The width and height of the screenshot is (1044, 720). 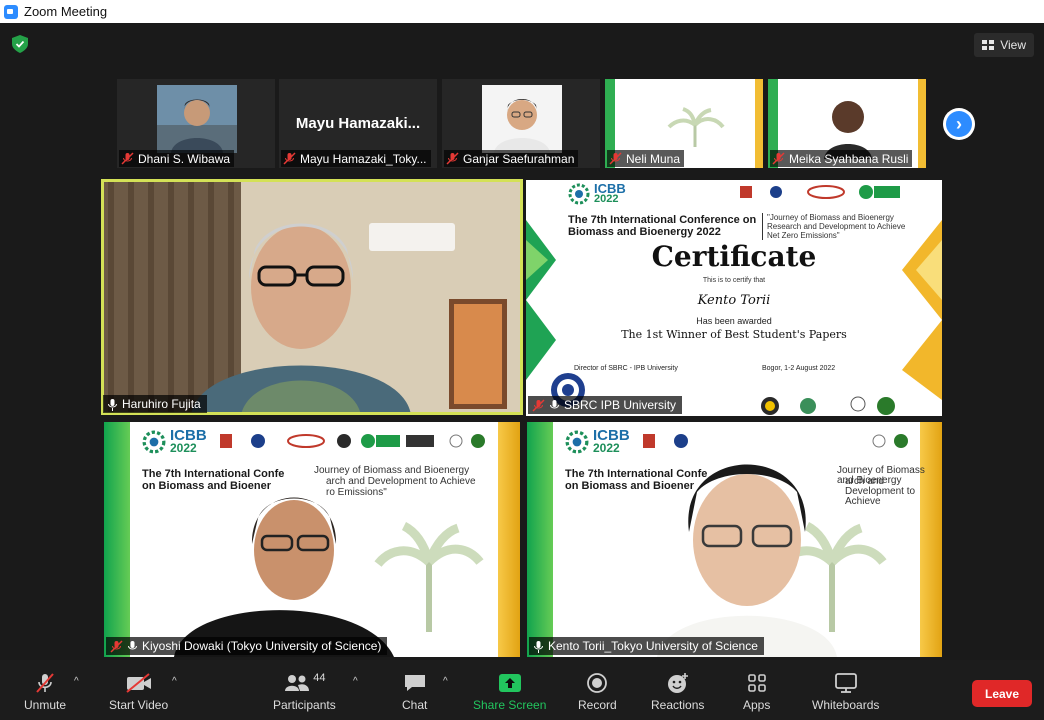 I want to click on gear-logo-icon, so click(x=579, y=194).